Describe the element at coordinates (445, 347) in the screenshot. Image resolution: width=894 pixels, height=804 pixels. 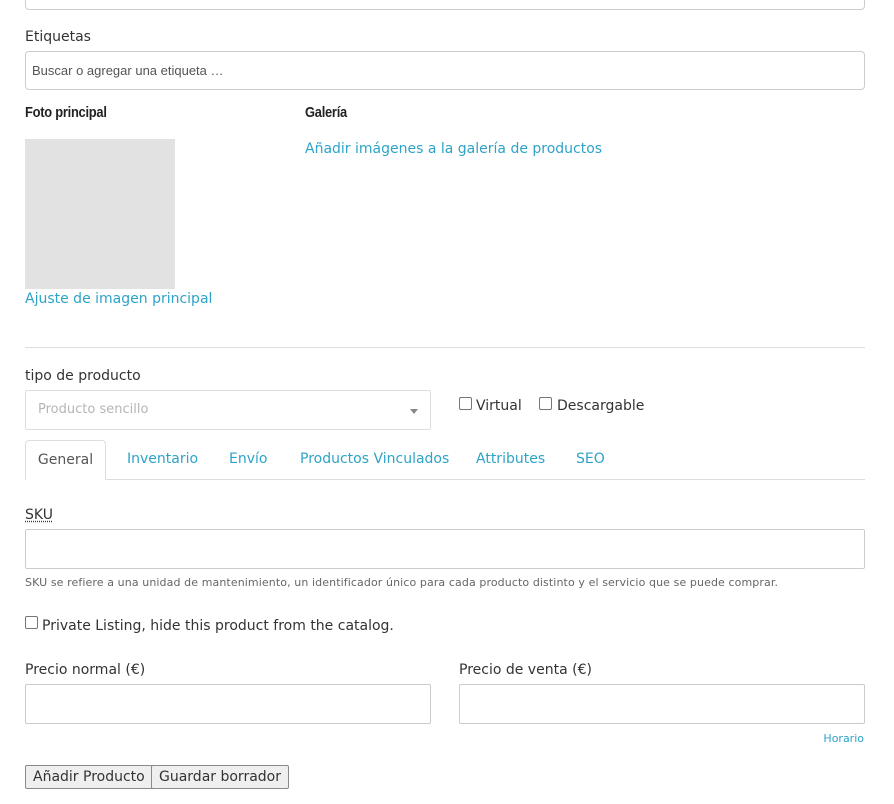
I see `section-divider` at that location.